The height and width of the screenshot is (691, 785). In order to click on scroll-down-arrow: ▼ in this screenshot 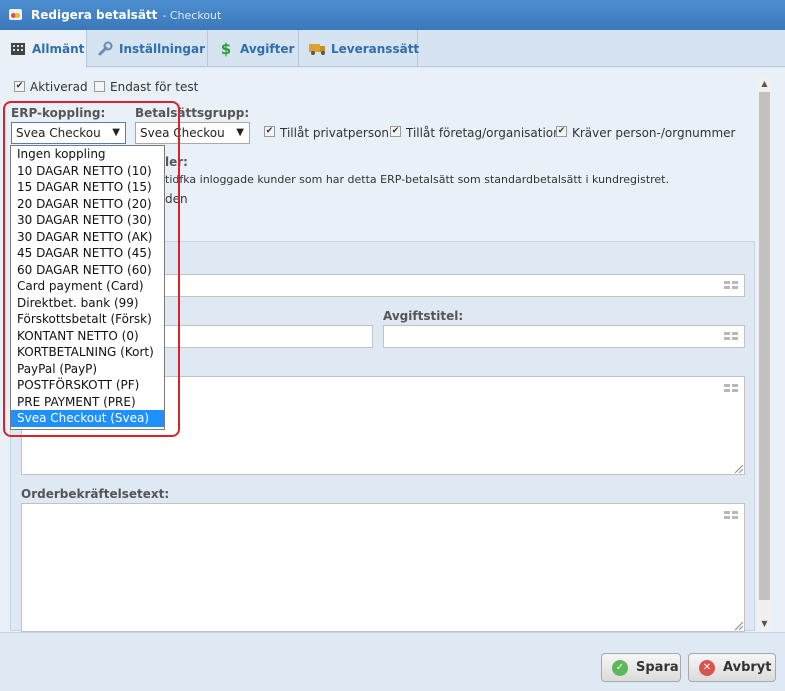, I will do `click(764, 623)`.